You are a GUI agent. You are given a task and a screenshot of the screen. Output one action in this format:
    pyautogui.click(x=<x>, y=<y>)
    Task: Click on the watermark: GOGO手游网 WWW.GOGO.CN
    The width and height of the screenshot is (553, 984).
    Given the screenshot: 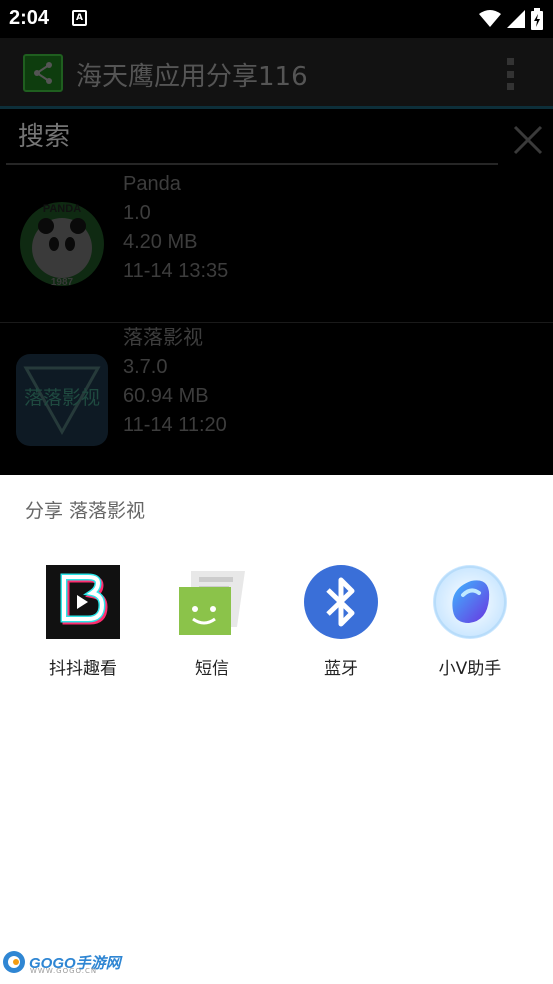 What is the action you would take?
    pyautogui.click(x=61, y=962)
    